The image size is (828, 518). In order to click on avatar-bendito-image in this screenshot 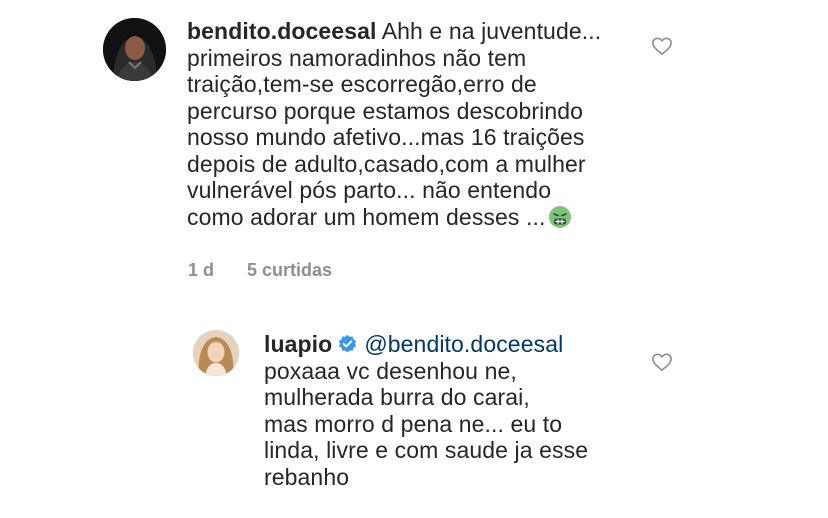, I will do `click(134, 49)`.